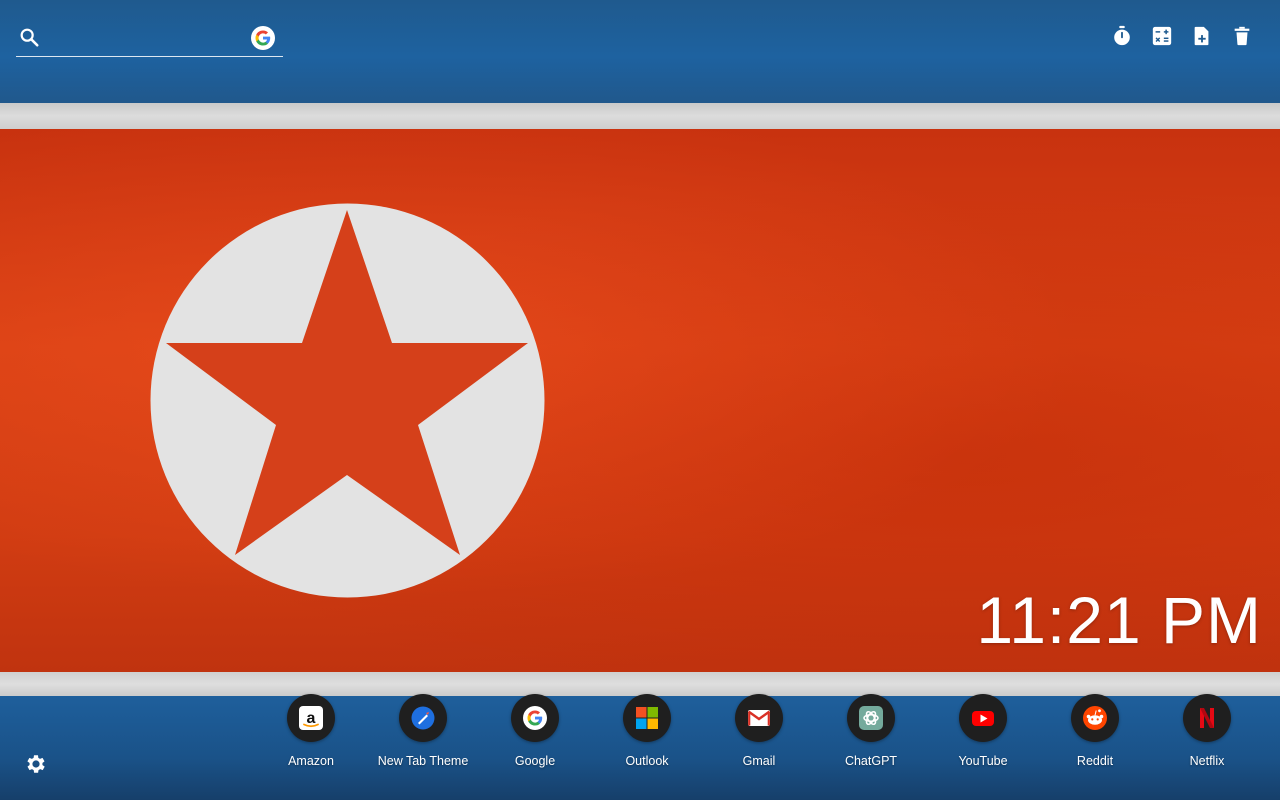  What do you see at coordinates (983, 718) in the screenshot?
I see `youtube-icon` at bounding box center [983, 718].